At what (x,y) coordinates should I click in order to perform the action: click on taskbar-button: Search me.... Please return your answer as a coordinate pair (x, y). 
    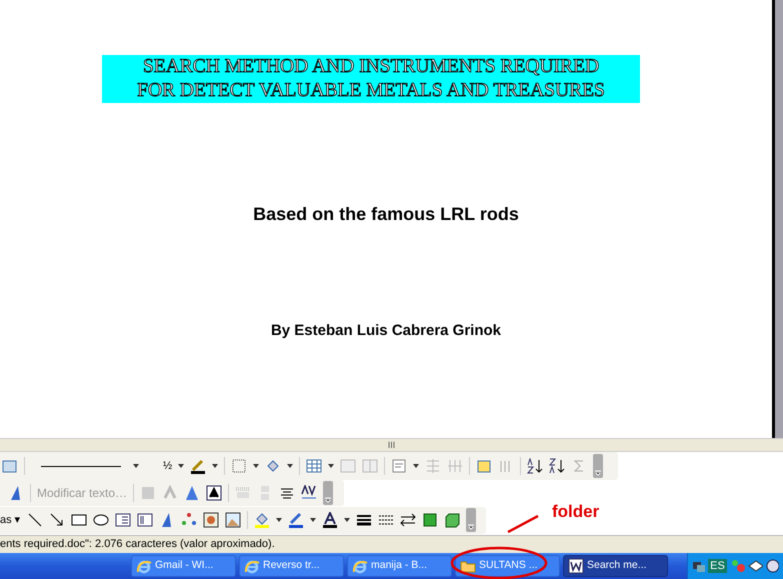
    Looking at the image, I should click on (615, 566).